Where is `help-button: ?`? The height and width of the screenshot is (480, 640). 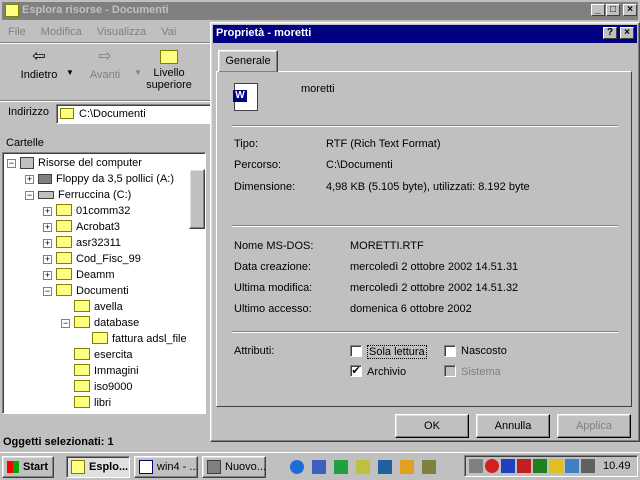 help-button: ? is located at coordinates (610, 33).